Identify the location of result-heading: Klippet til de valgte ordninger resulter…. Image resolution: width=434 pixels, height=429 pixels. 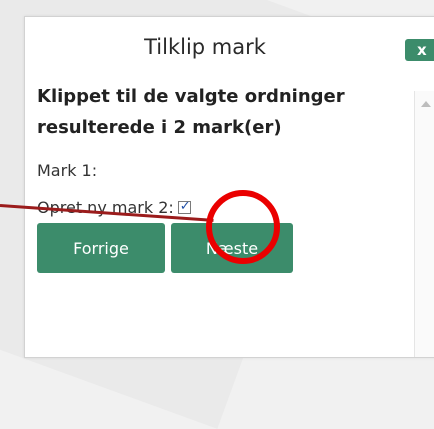
(191, 112).